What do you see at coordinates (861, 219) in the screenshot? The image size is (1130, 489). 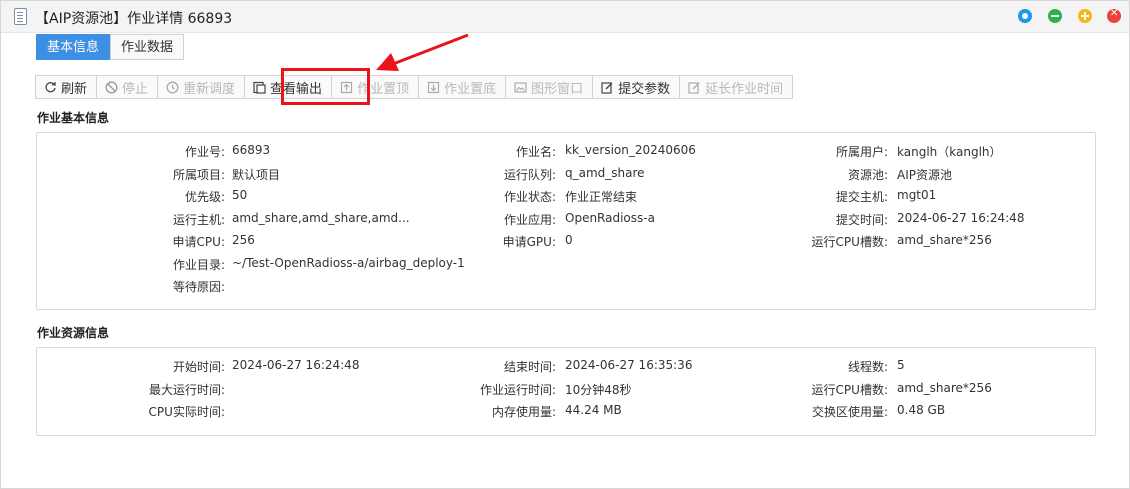 I see `basic-label: 提交时间:` at bounding box center [861, 219].